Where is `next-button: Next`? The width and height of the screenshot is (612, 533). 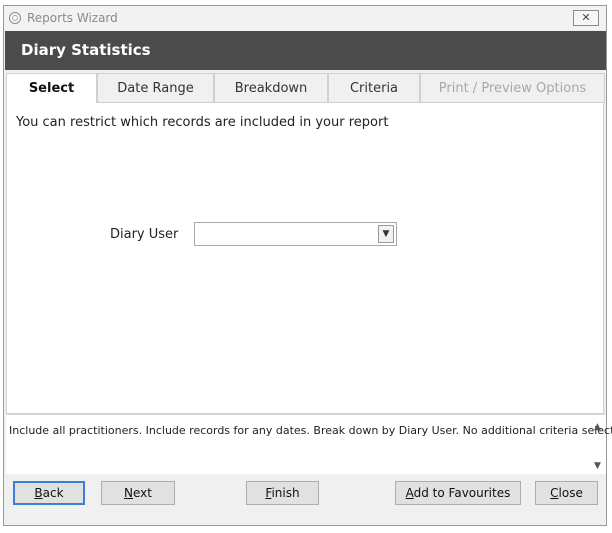 next-button: Next is located at coordinates (138, 493).